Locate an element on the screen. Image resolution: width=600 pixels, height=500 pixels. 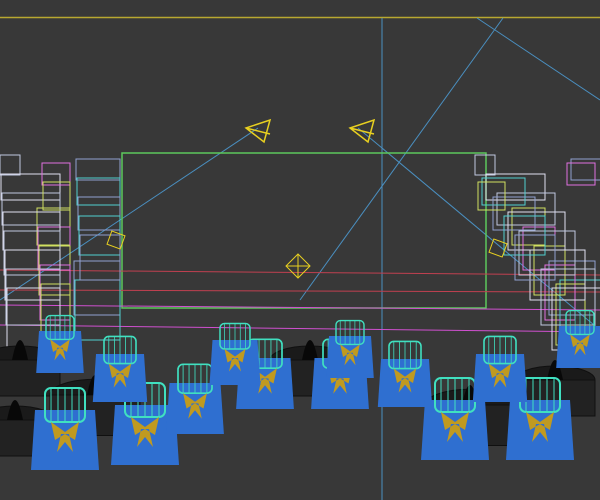
camera-guide is located at coordinates (538, 59).